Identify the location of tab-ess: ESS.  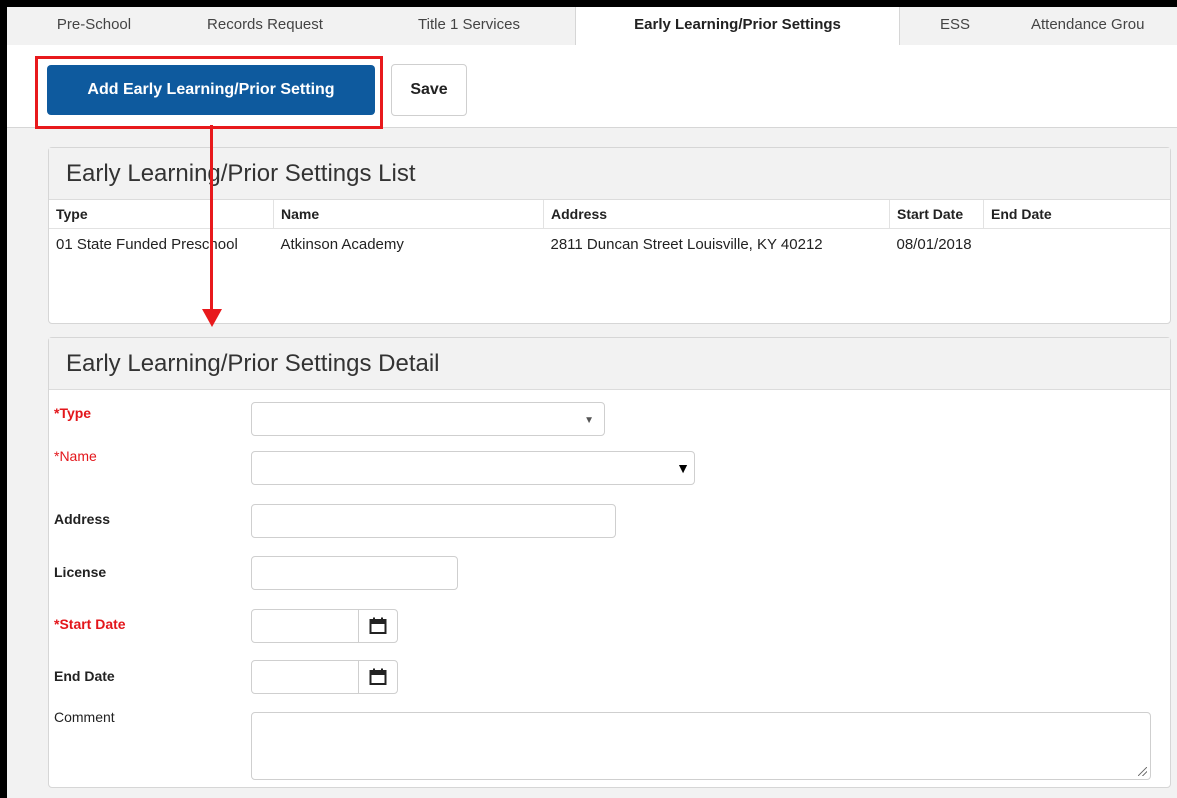
(955, 26).